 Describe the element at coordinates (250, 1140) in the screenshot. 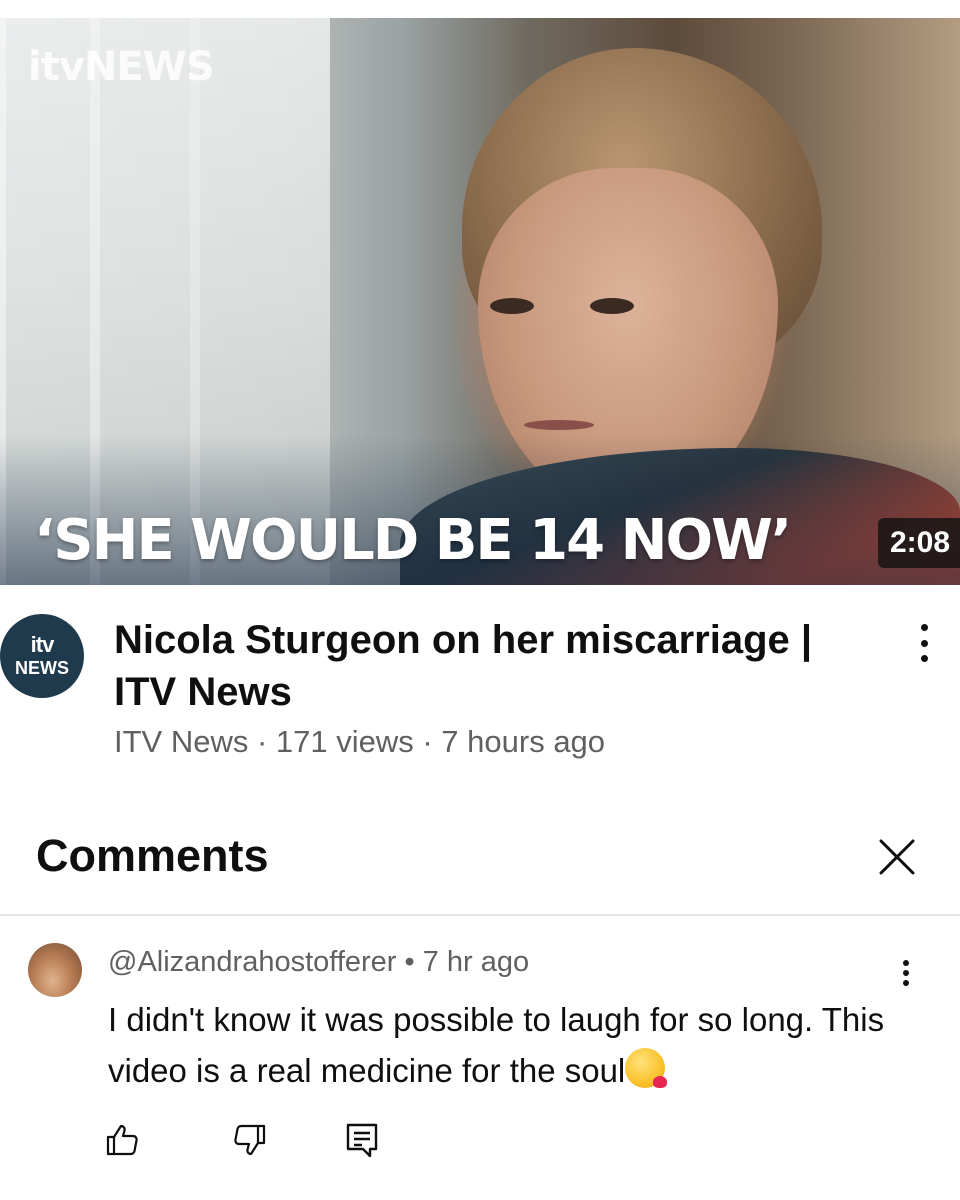

I see `thumb-down-icon` at that location.